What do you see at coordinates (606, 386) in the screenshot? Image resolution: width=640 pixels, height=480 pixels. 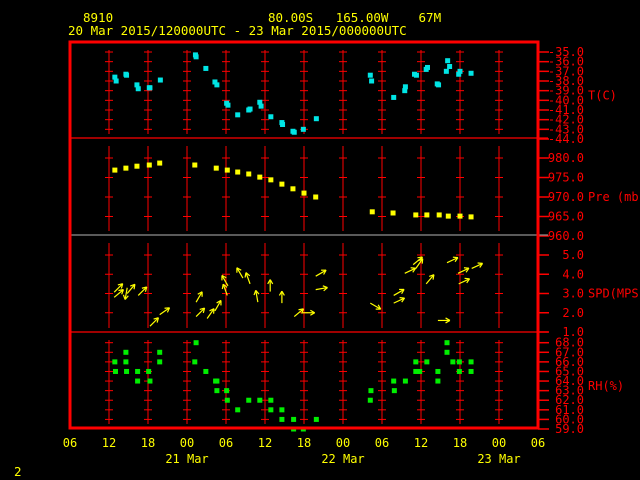 I see `panel-label-relative_humidity: RH(%)` at bounding box center [606, 386].